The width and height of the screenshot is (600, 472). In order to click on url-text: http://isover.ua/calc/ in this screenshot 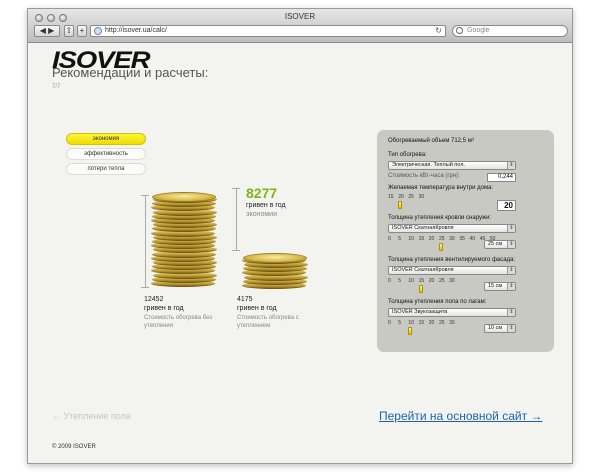, I will do `click(136, 30)`.